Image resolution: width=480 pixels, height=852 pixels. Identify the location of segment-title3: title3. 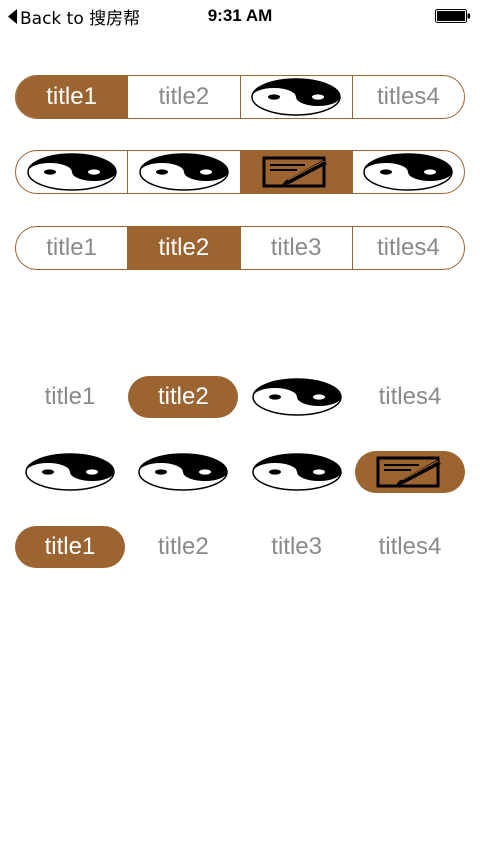
(295, 248).